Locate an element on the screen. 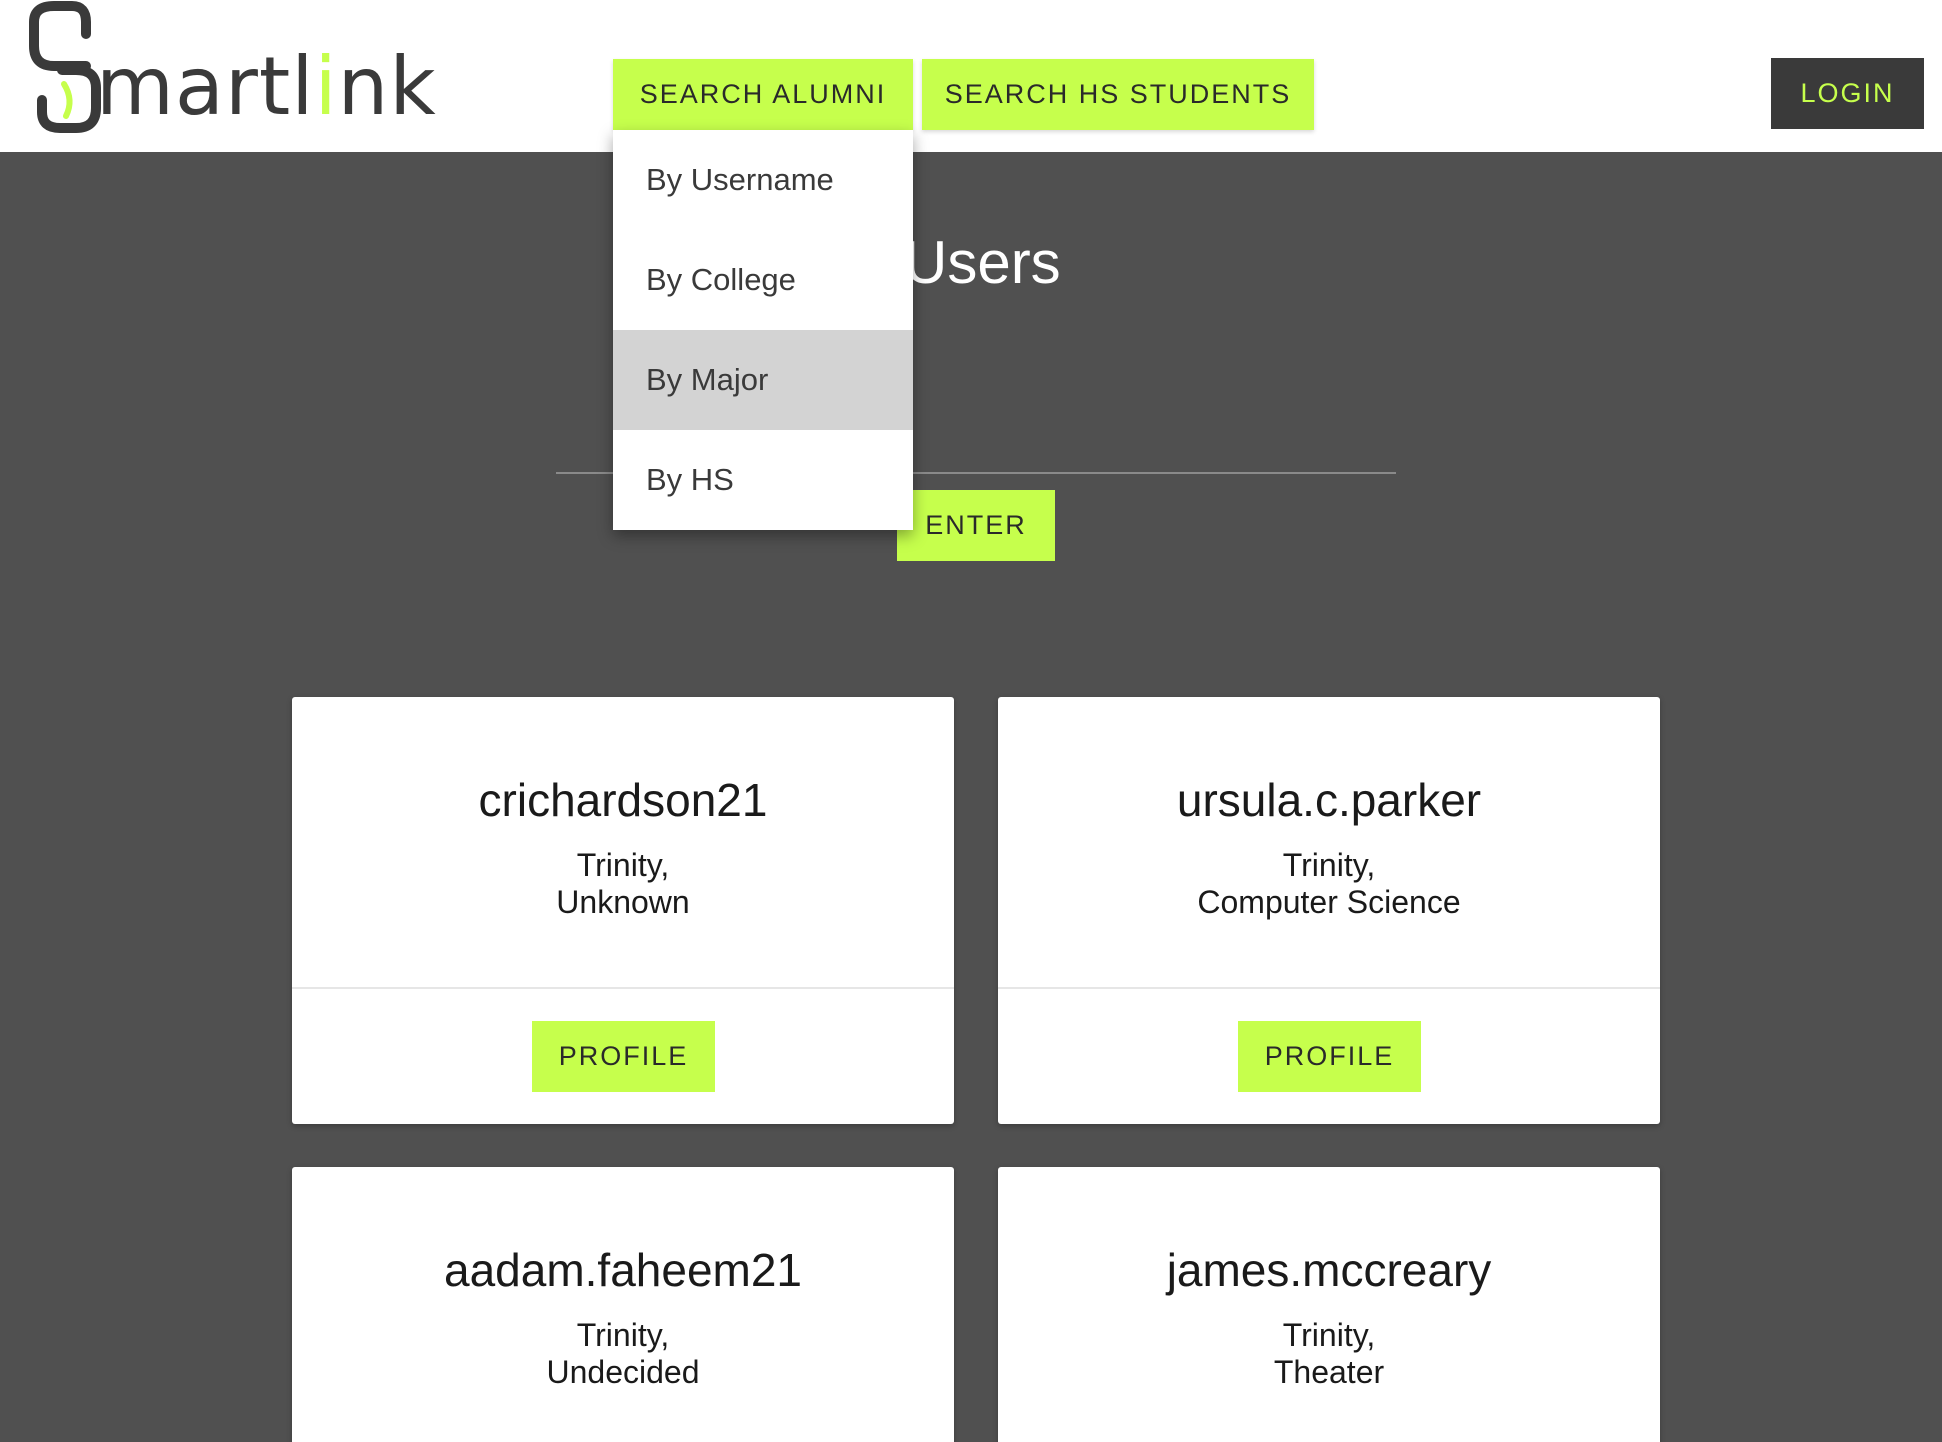 The image size is (1942, 1442). card-username: ursula.c.parker is located at coordinates (1329, 800).